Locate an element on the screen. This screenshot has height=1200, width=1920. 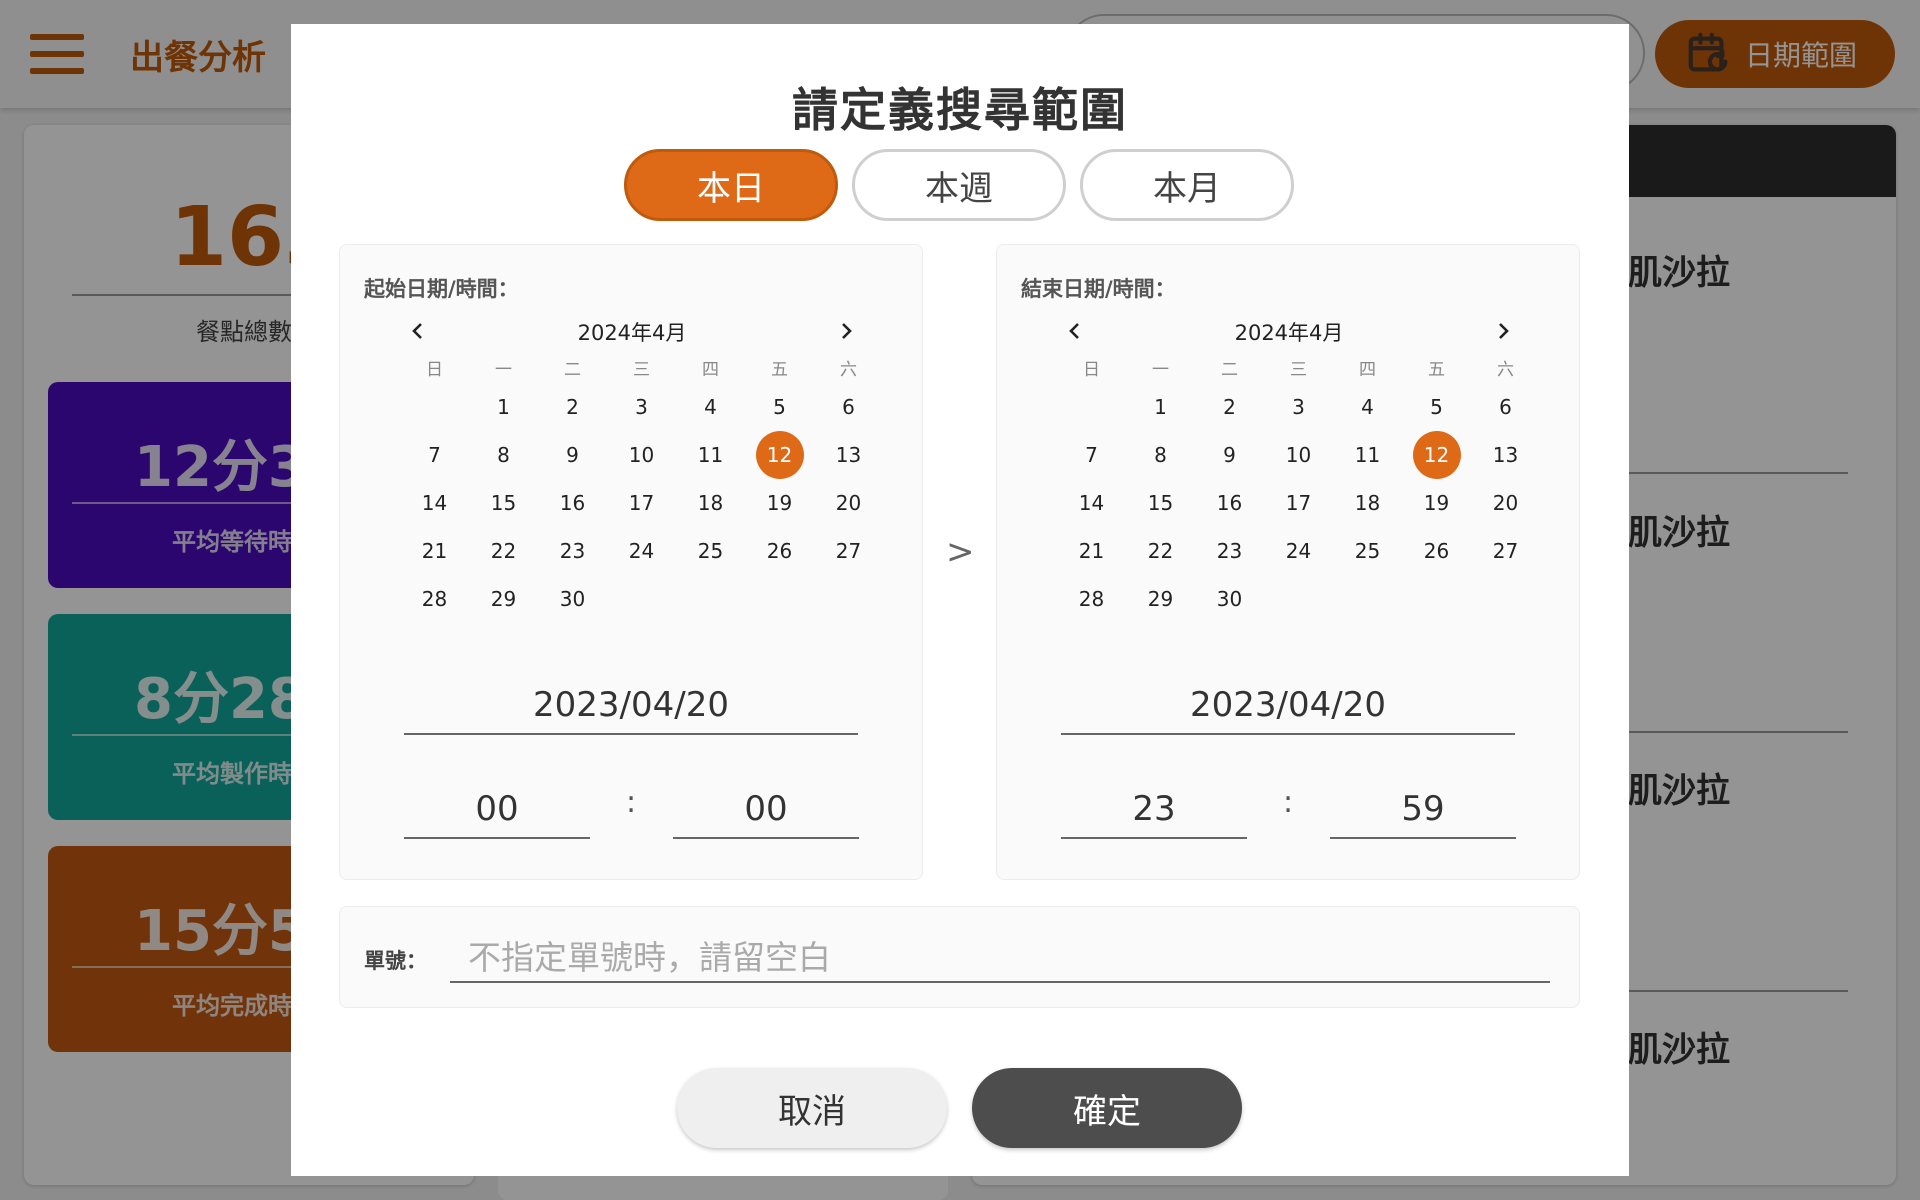
end-hour-field: 23 is located at coordinates (1154, 814).